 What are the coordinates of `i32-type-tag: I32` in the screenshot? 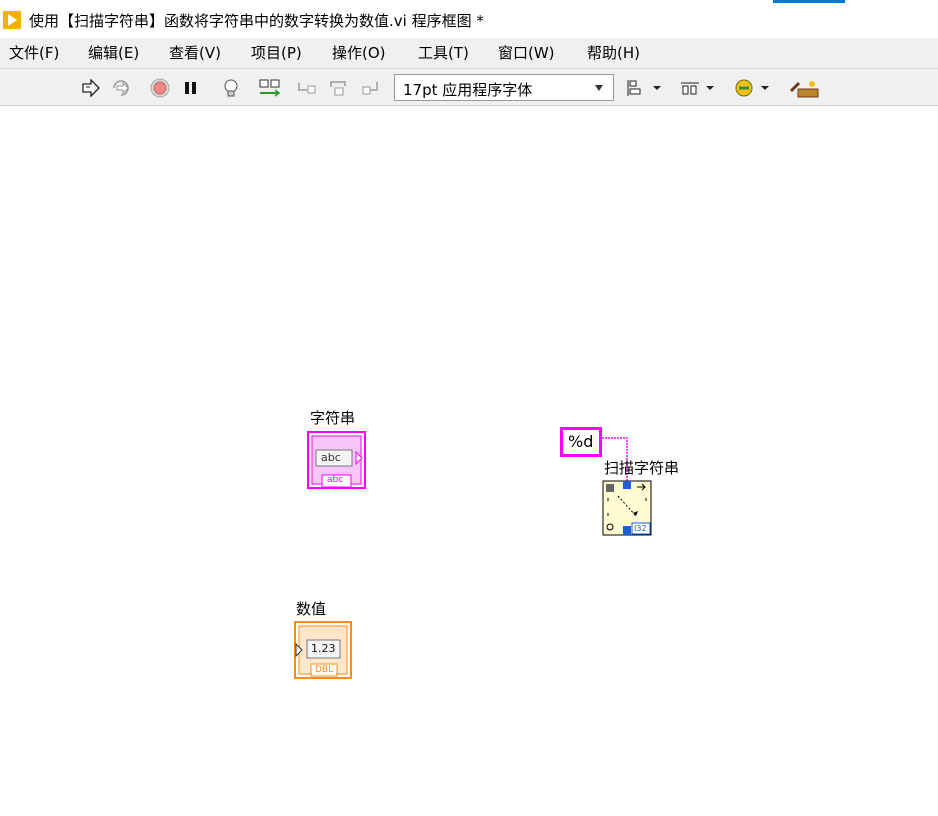 It's located at (640, 528).